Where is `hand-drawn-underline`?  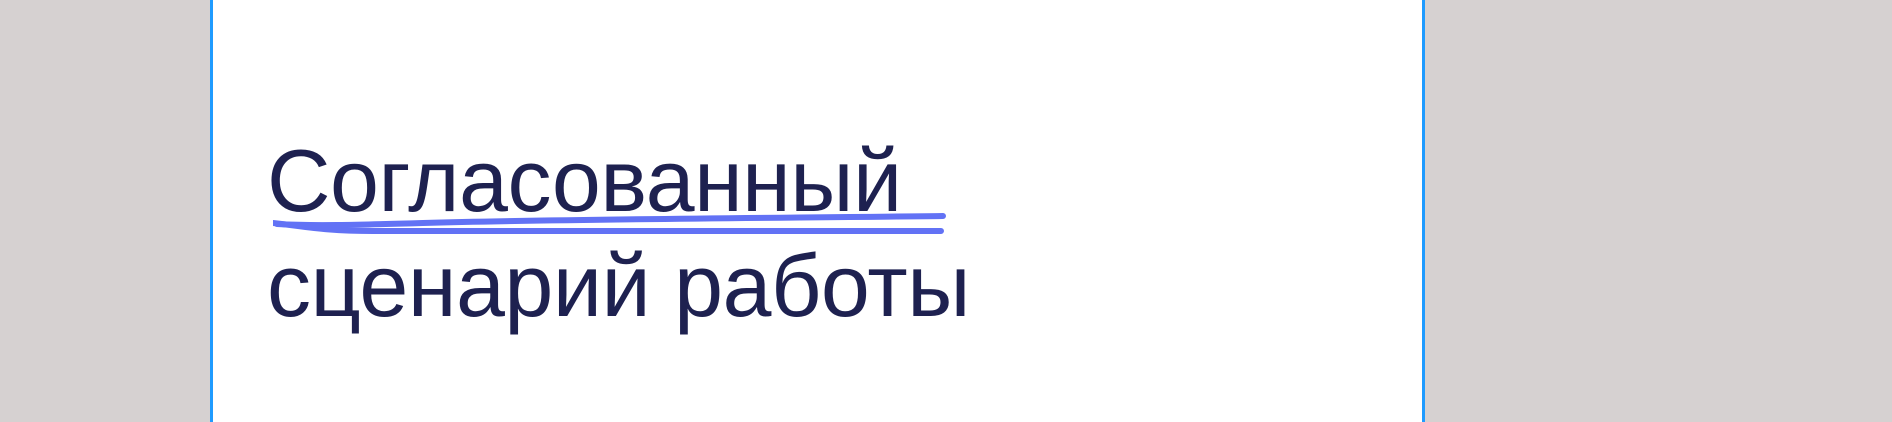
hand-drawn-underline is located at coordinates (609, 223).